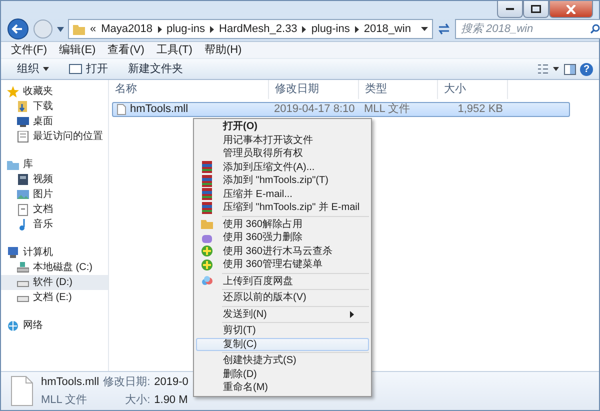 The width and height of the screenshot is (600, 411). I want to click on menu-item: 删除(D), so click(282, 374).